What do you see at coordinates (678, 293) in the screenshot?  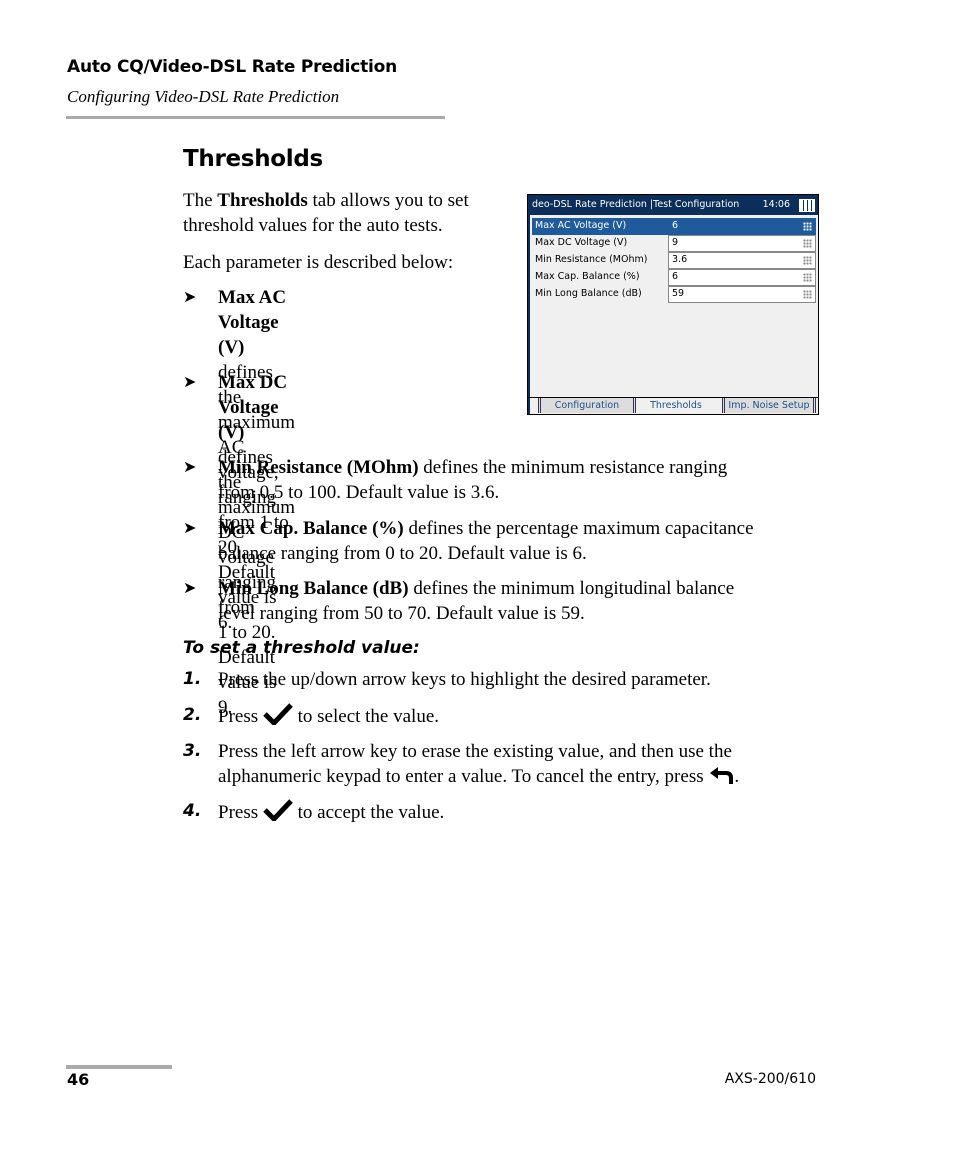 I see `param-value: 59` at bounding box center [678, 293].